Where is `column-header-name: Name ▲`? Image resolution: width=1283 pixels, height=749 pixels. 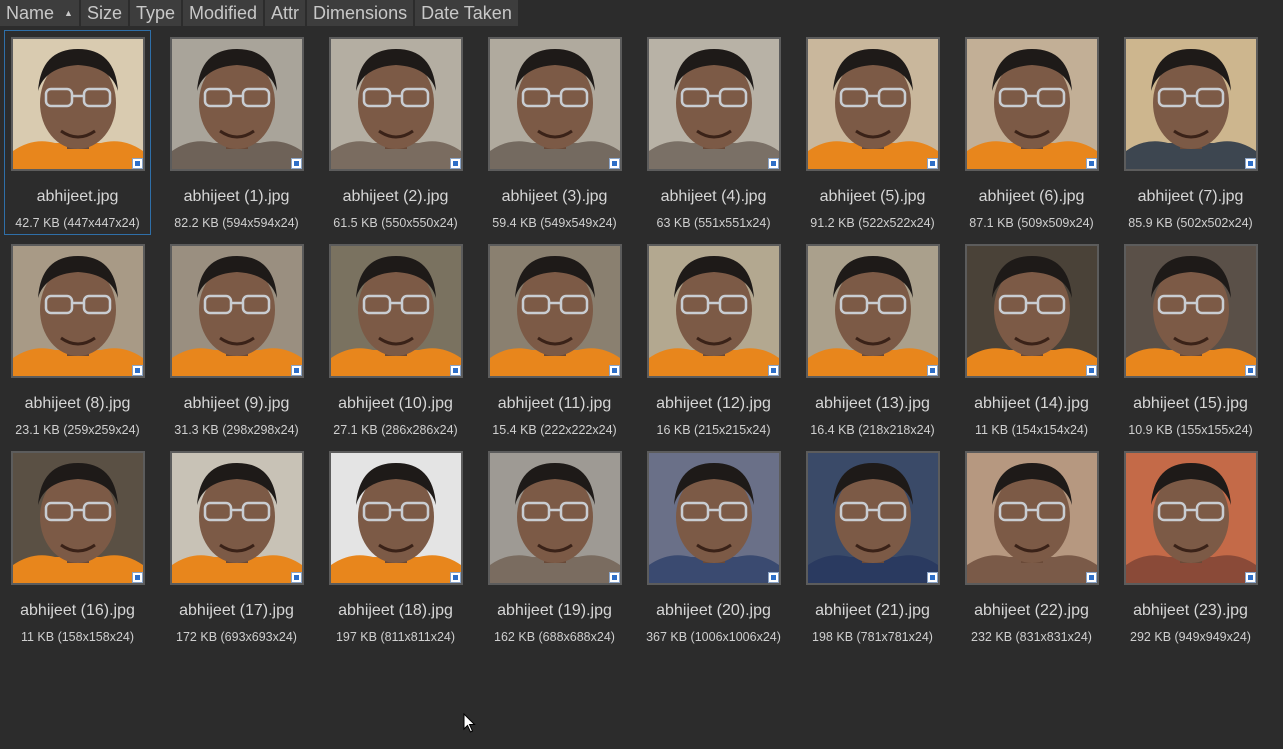
column-header-name: Name ▲ is located at coordinates (39, 13).